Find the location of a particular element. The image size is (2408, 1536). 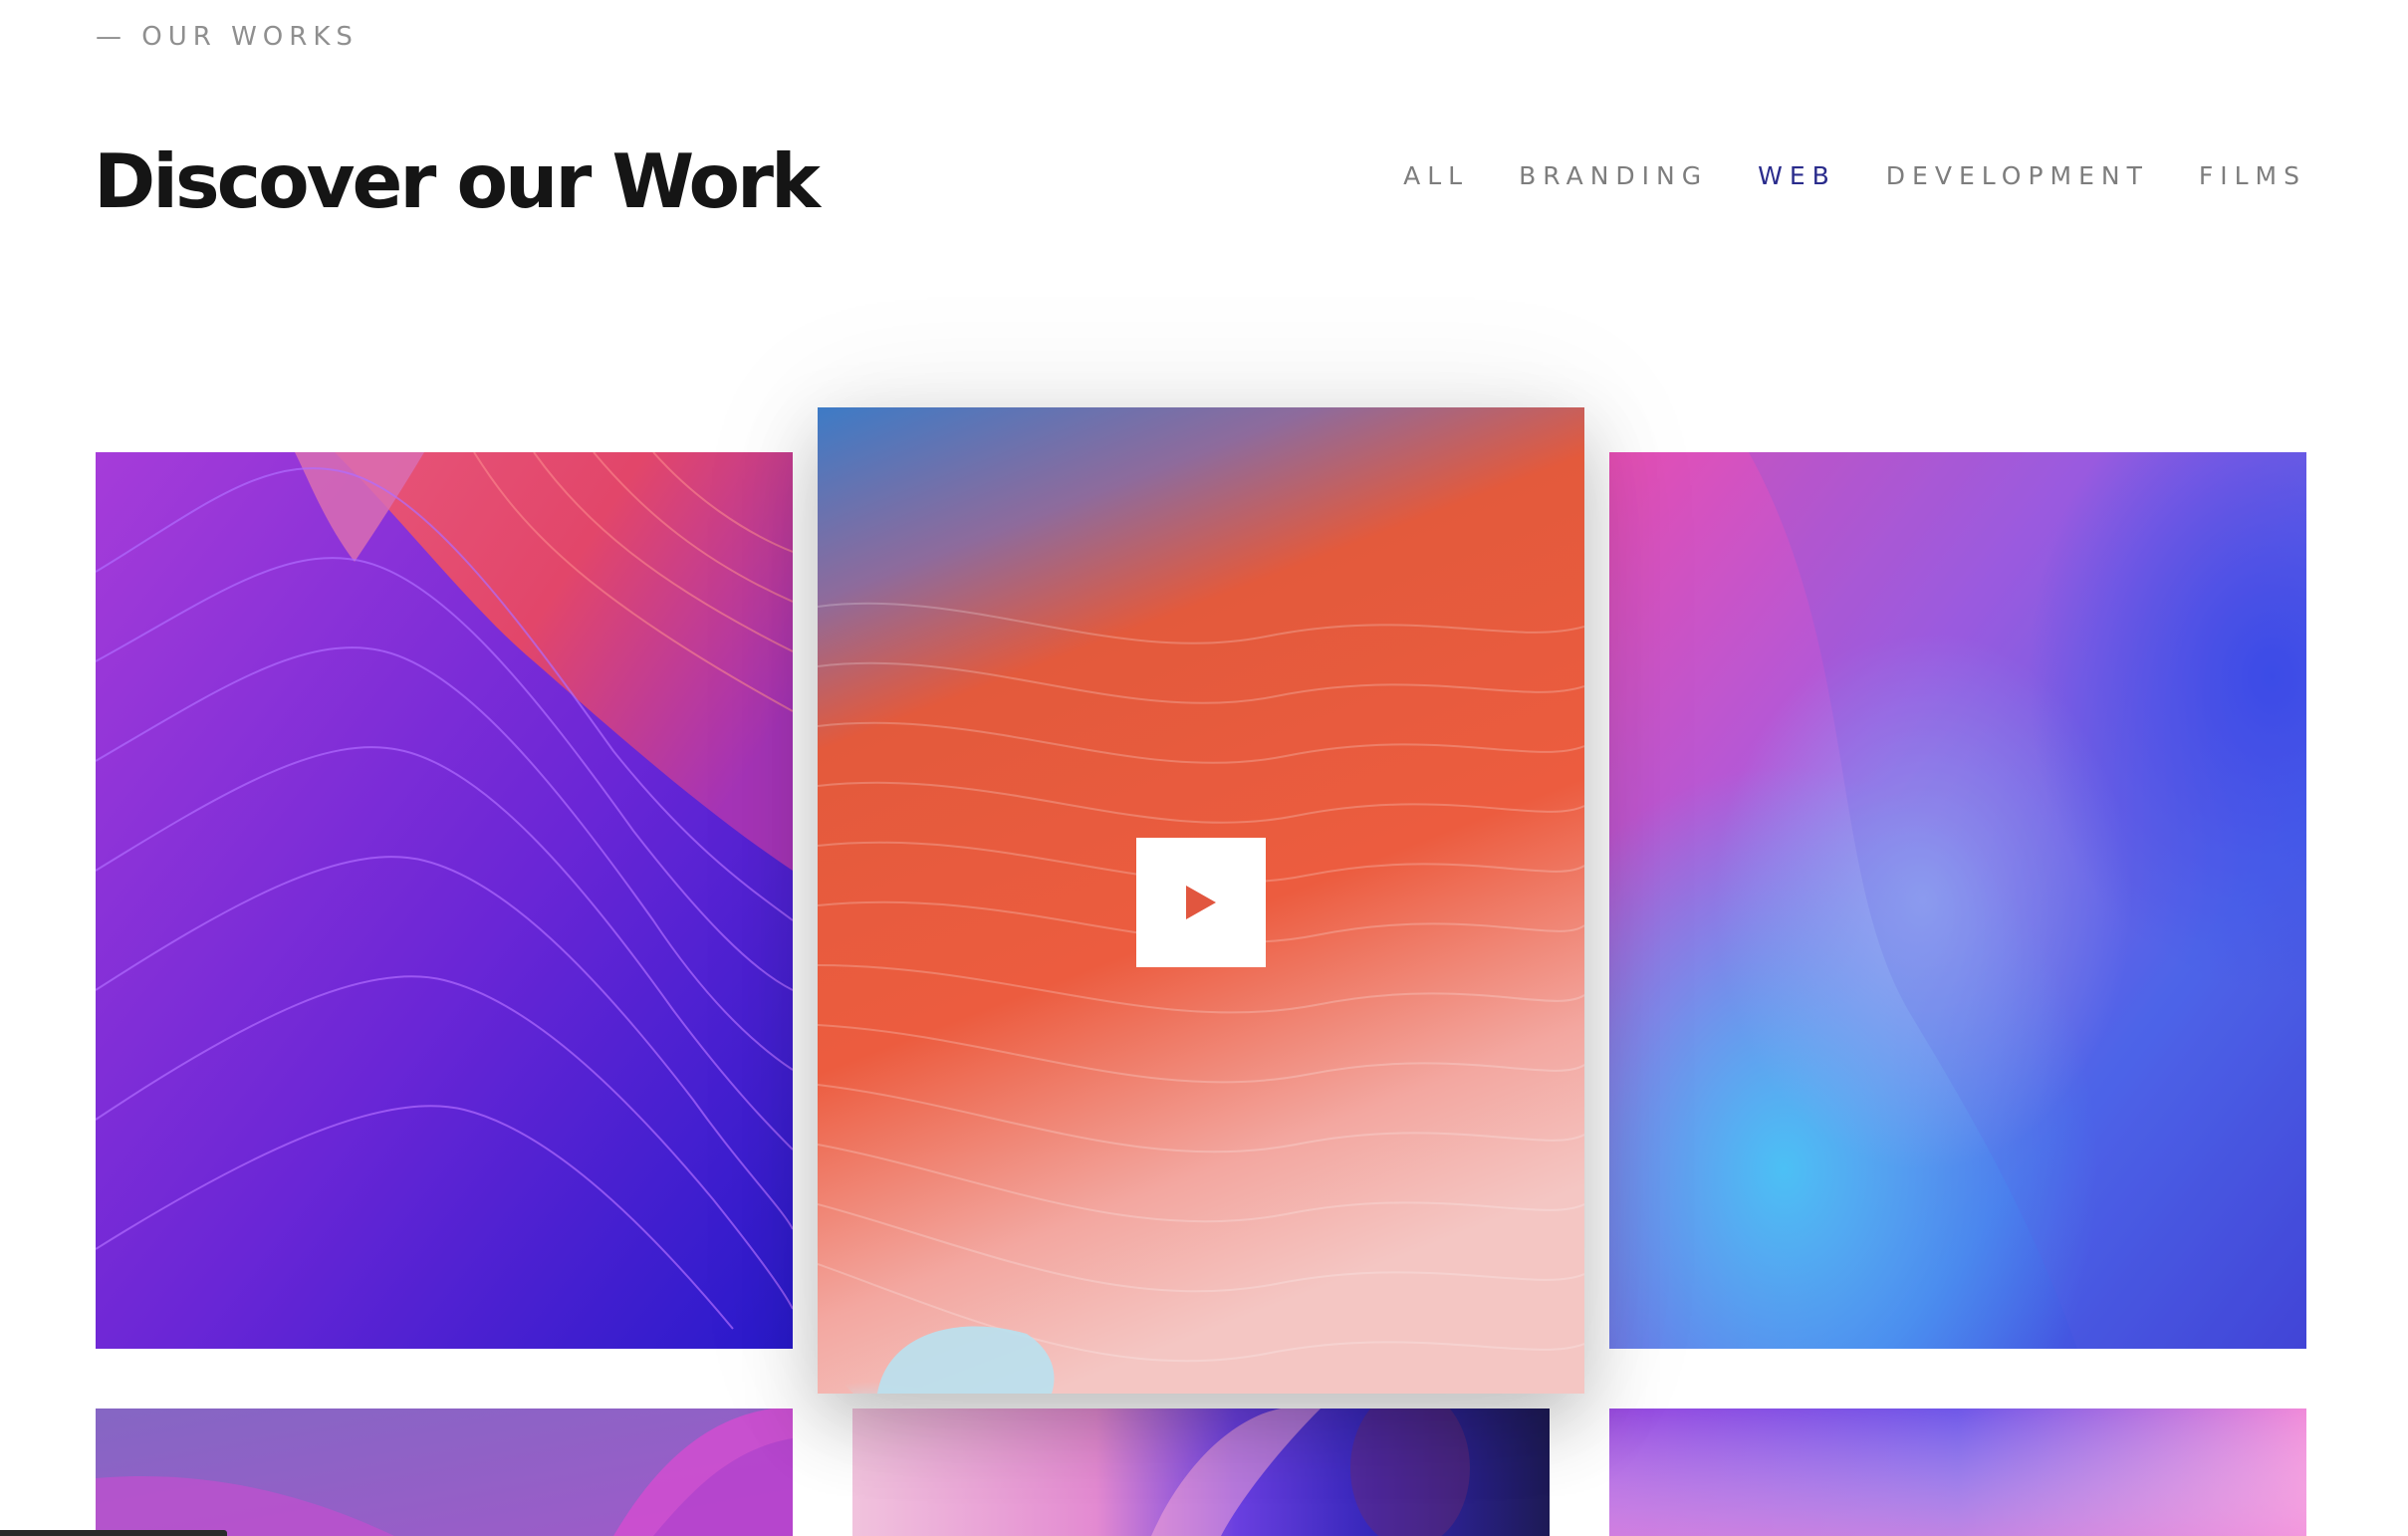

filter-development: DEVELOPMENT is located at coordinates (2017, 175).